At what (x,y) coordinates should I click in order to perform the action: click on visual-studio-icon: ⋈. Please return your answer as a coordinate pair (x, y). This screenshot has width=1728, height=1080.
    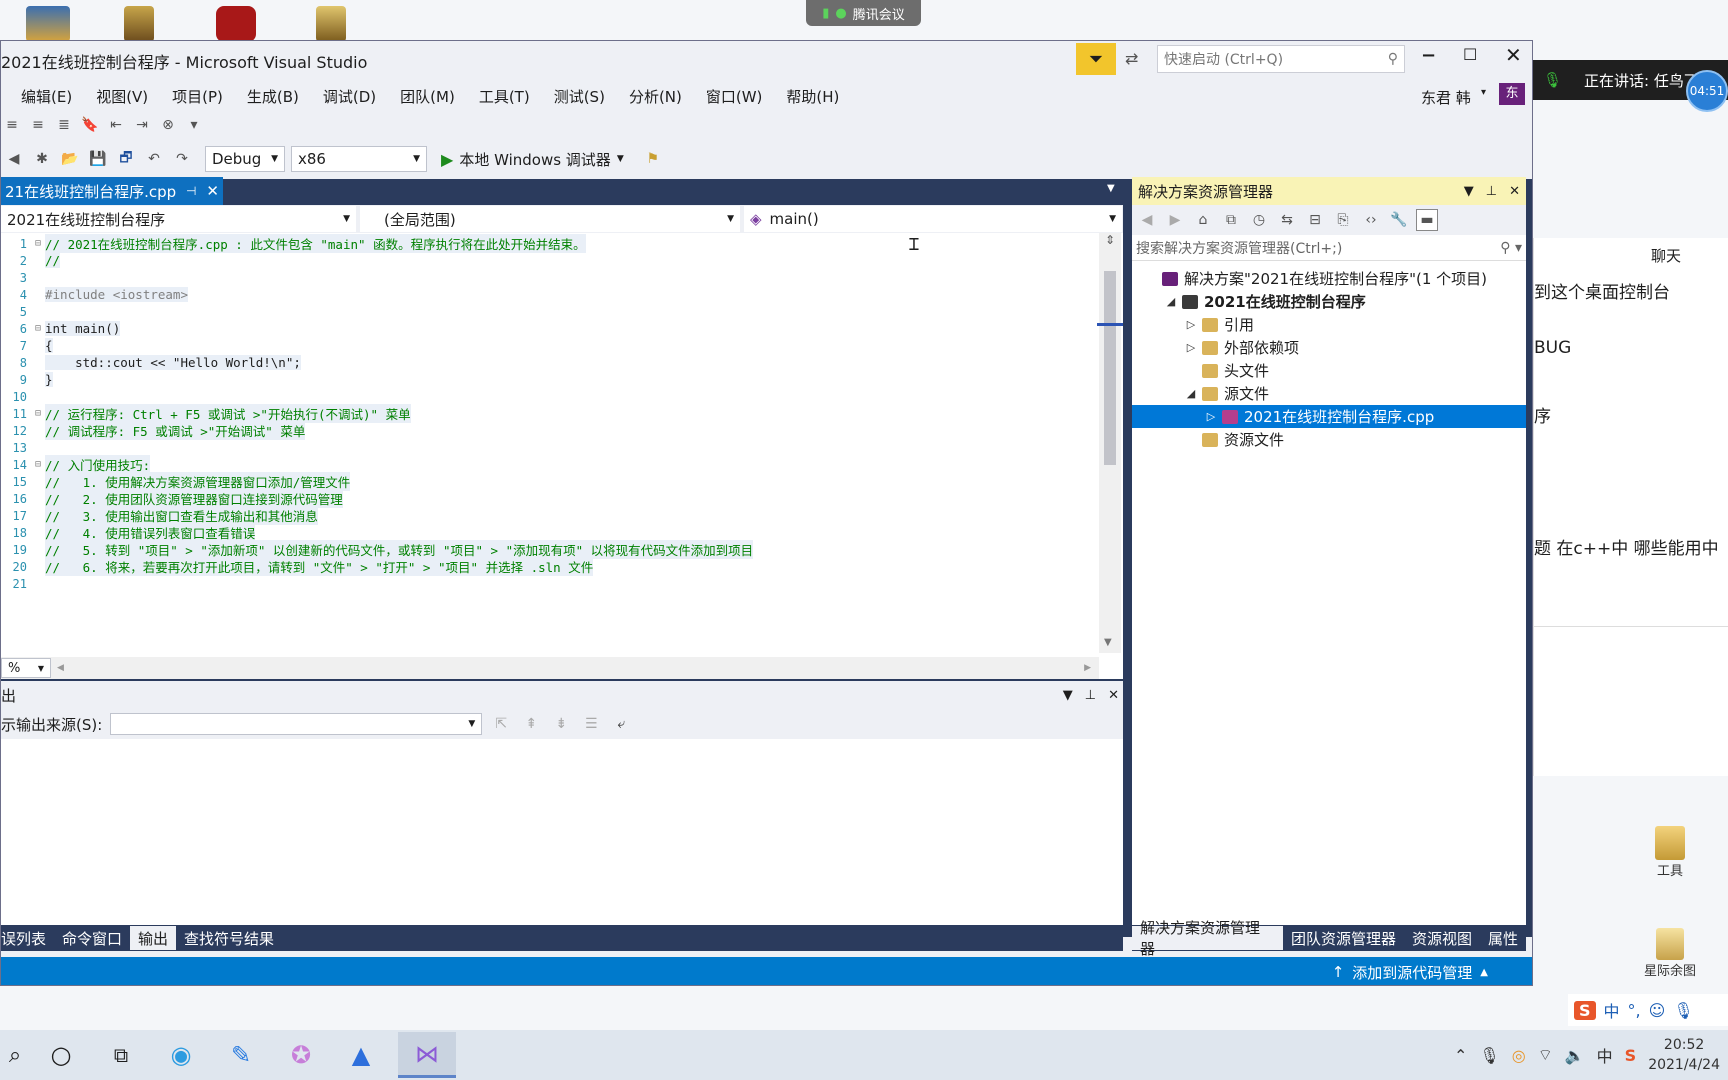
    Looking at the image, I should click on (427, 1055).